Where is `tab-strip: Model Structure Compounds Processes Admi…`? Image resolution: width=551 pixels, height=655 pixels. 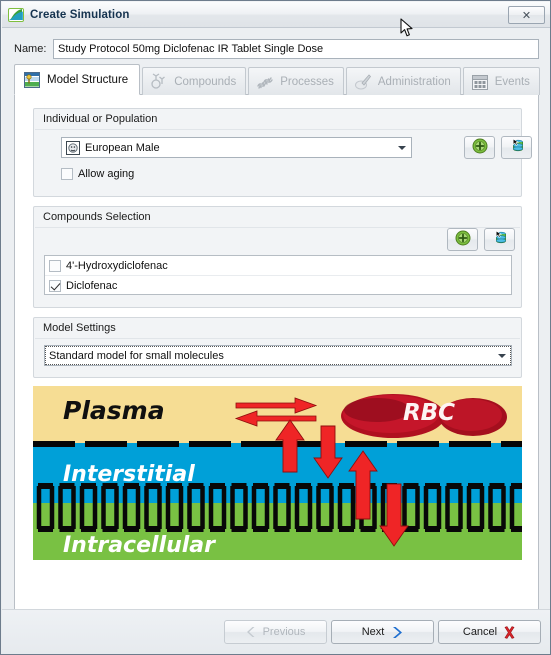
tab-strip: Model Structure Compounds Processes Admi… is located at coordinates (277, 79).